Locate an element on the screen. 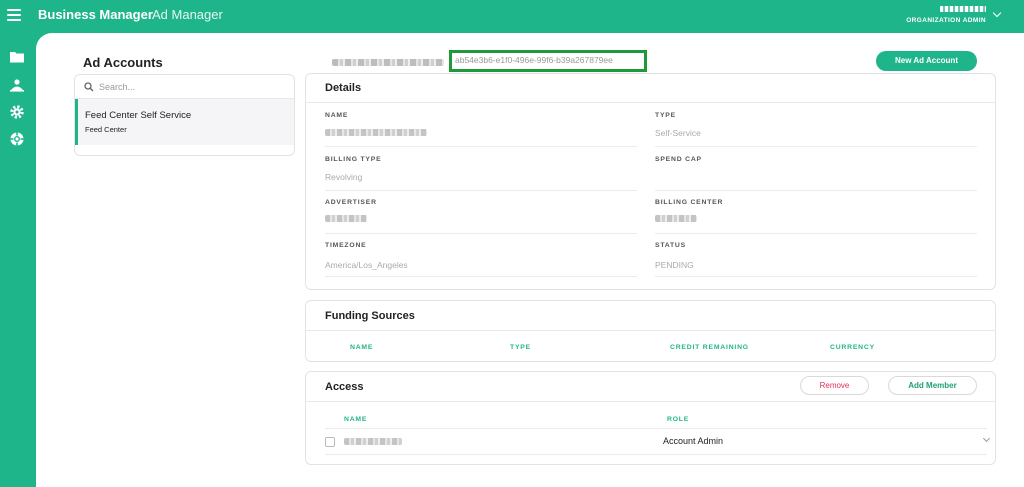 This screenshot has width=1024, height=487. access-title: Access is located at coordinates (344, 387).